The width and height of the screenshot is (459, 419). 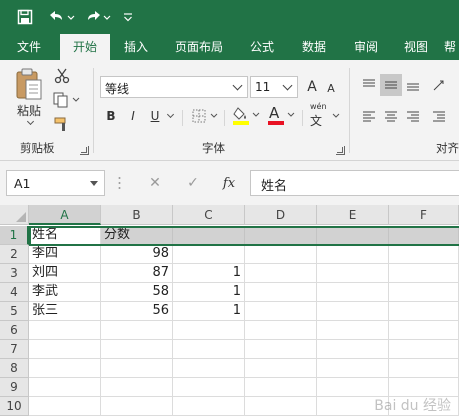 I want to click on row-header-8: 8, so click(x=14, y=368).